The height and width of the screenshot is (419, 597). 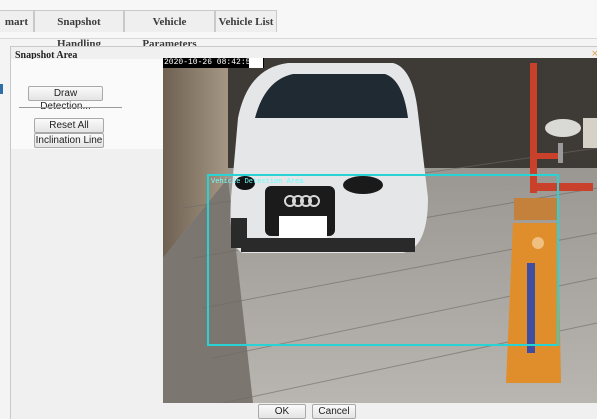 I want to click on divider, so click(x=70, y=107).